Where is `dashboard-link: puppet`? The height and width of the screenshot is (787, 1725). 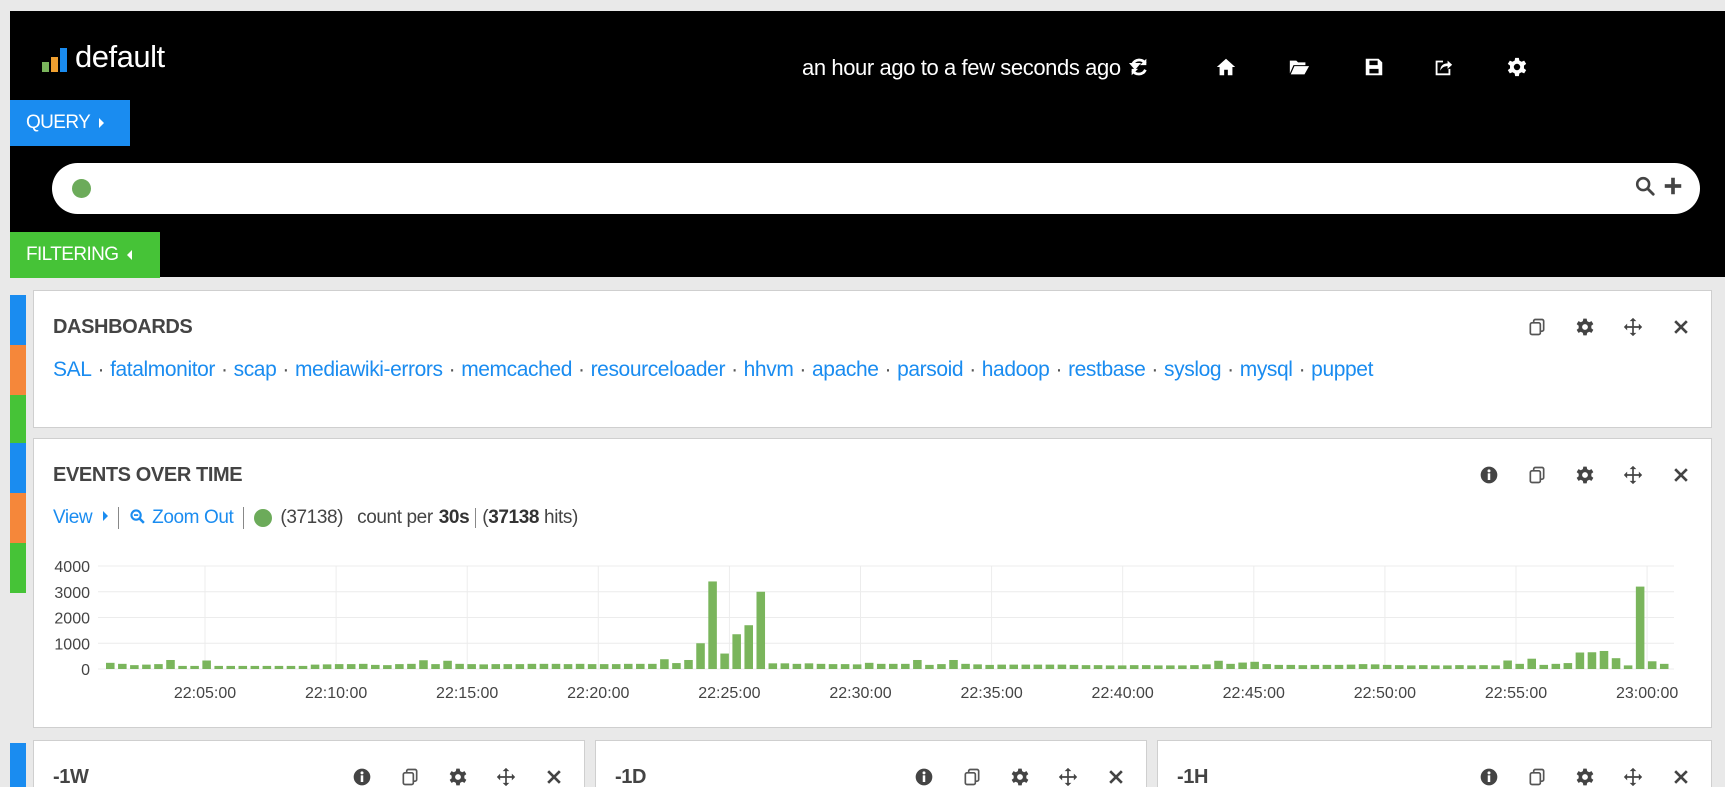
dashboard-link: puppet is located at coordinates (1342, 369).